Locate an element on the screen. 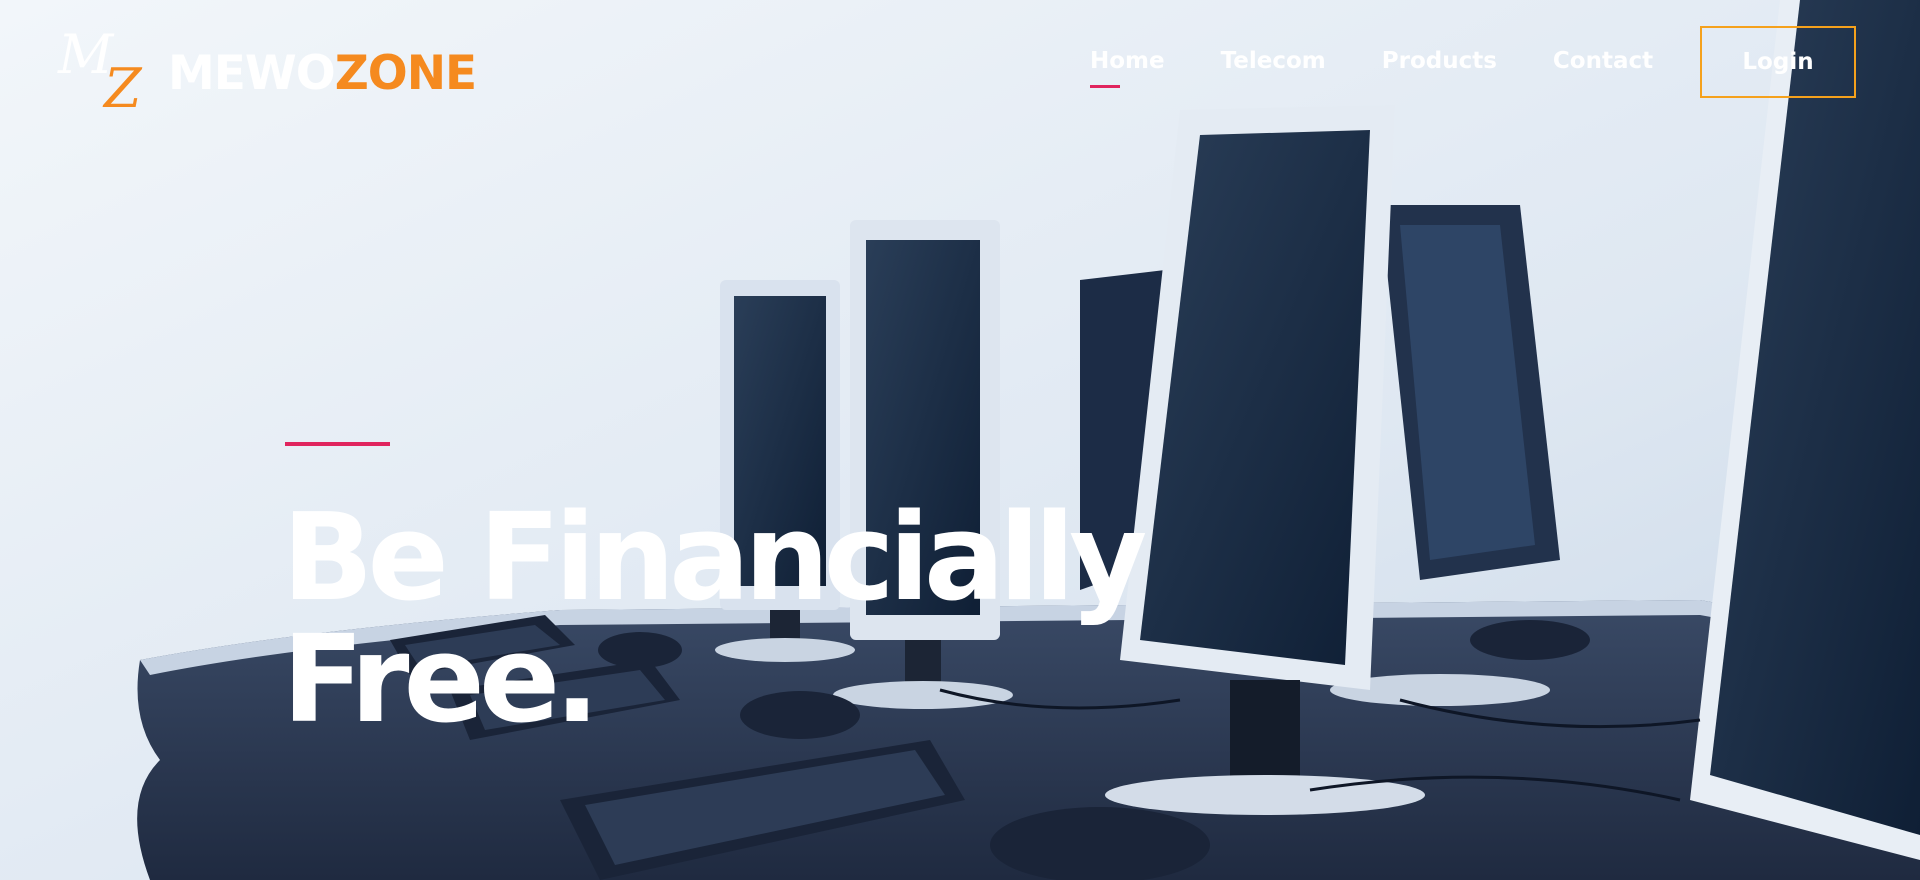 This screenshot has width=1920, height=880. login-button: Login is located at coordinates (1778, 62).